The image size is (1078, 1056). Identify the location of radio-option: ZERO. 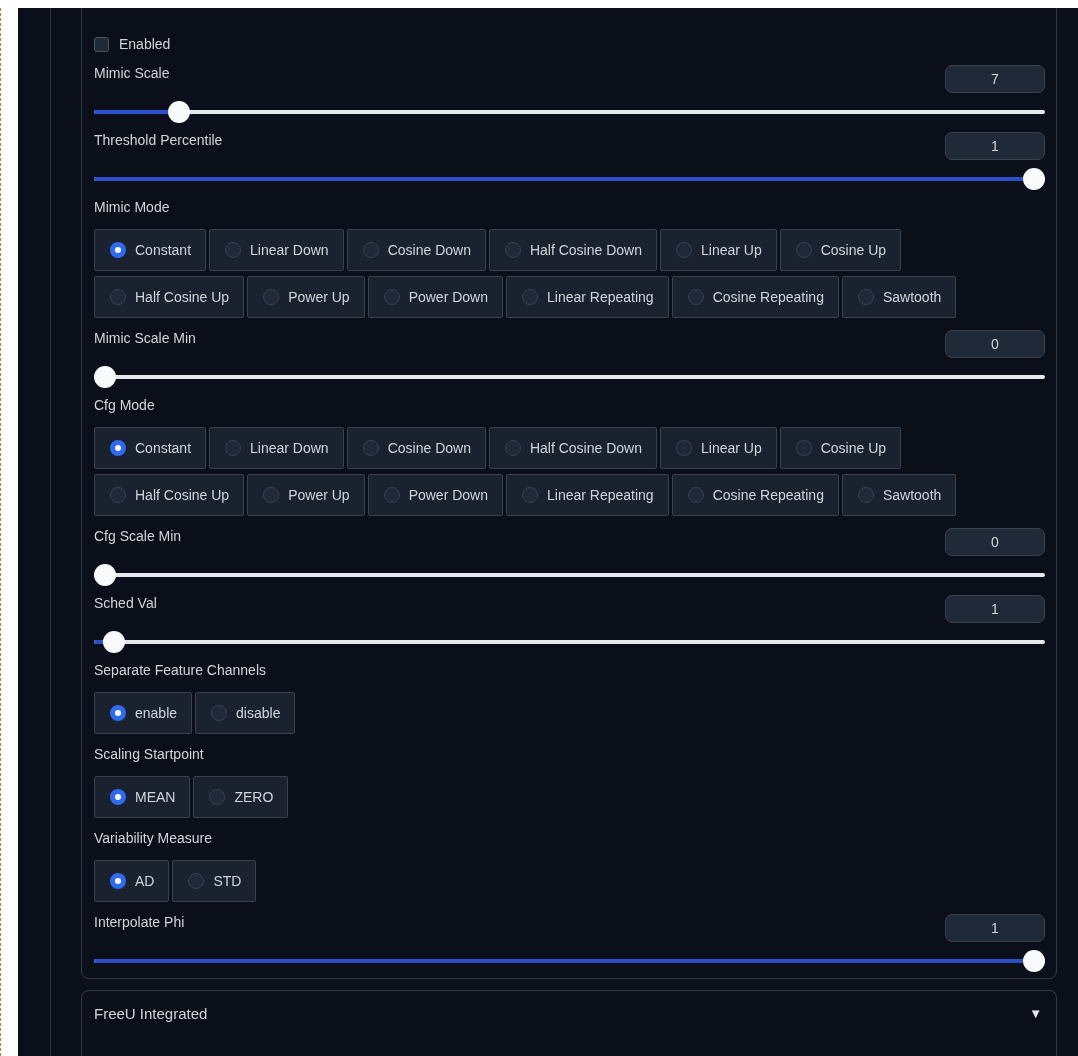
(241, 797).